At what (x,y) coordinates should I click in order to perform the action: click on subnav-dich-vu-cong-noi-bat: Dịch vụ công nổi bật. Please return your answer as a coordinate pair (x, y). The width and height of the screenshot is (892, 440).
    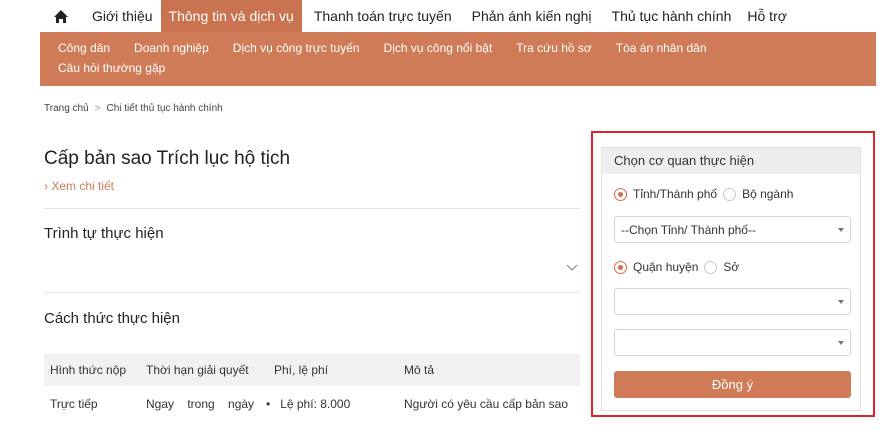
    Looking at the image, I should click on (438, 48).